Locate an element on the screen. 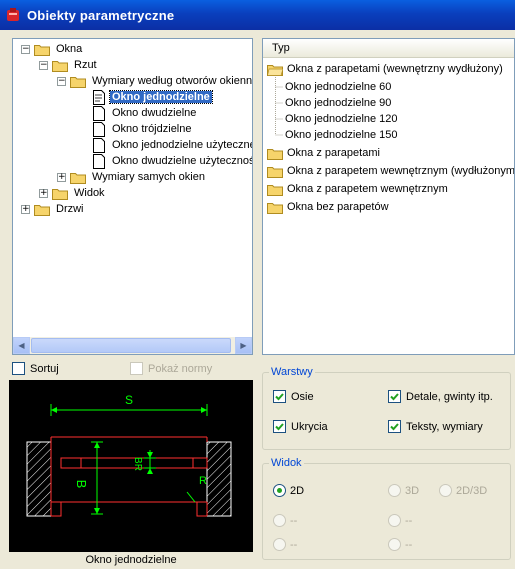 This screenshot has height=569, width=515. tree-item-okno-trojdzielne: Okno trójdzielne is located at coordinates (143, 129).